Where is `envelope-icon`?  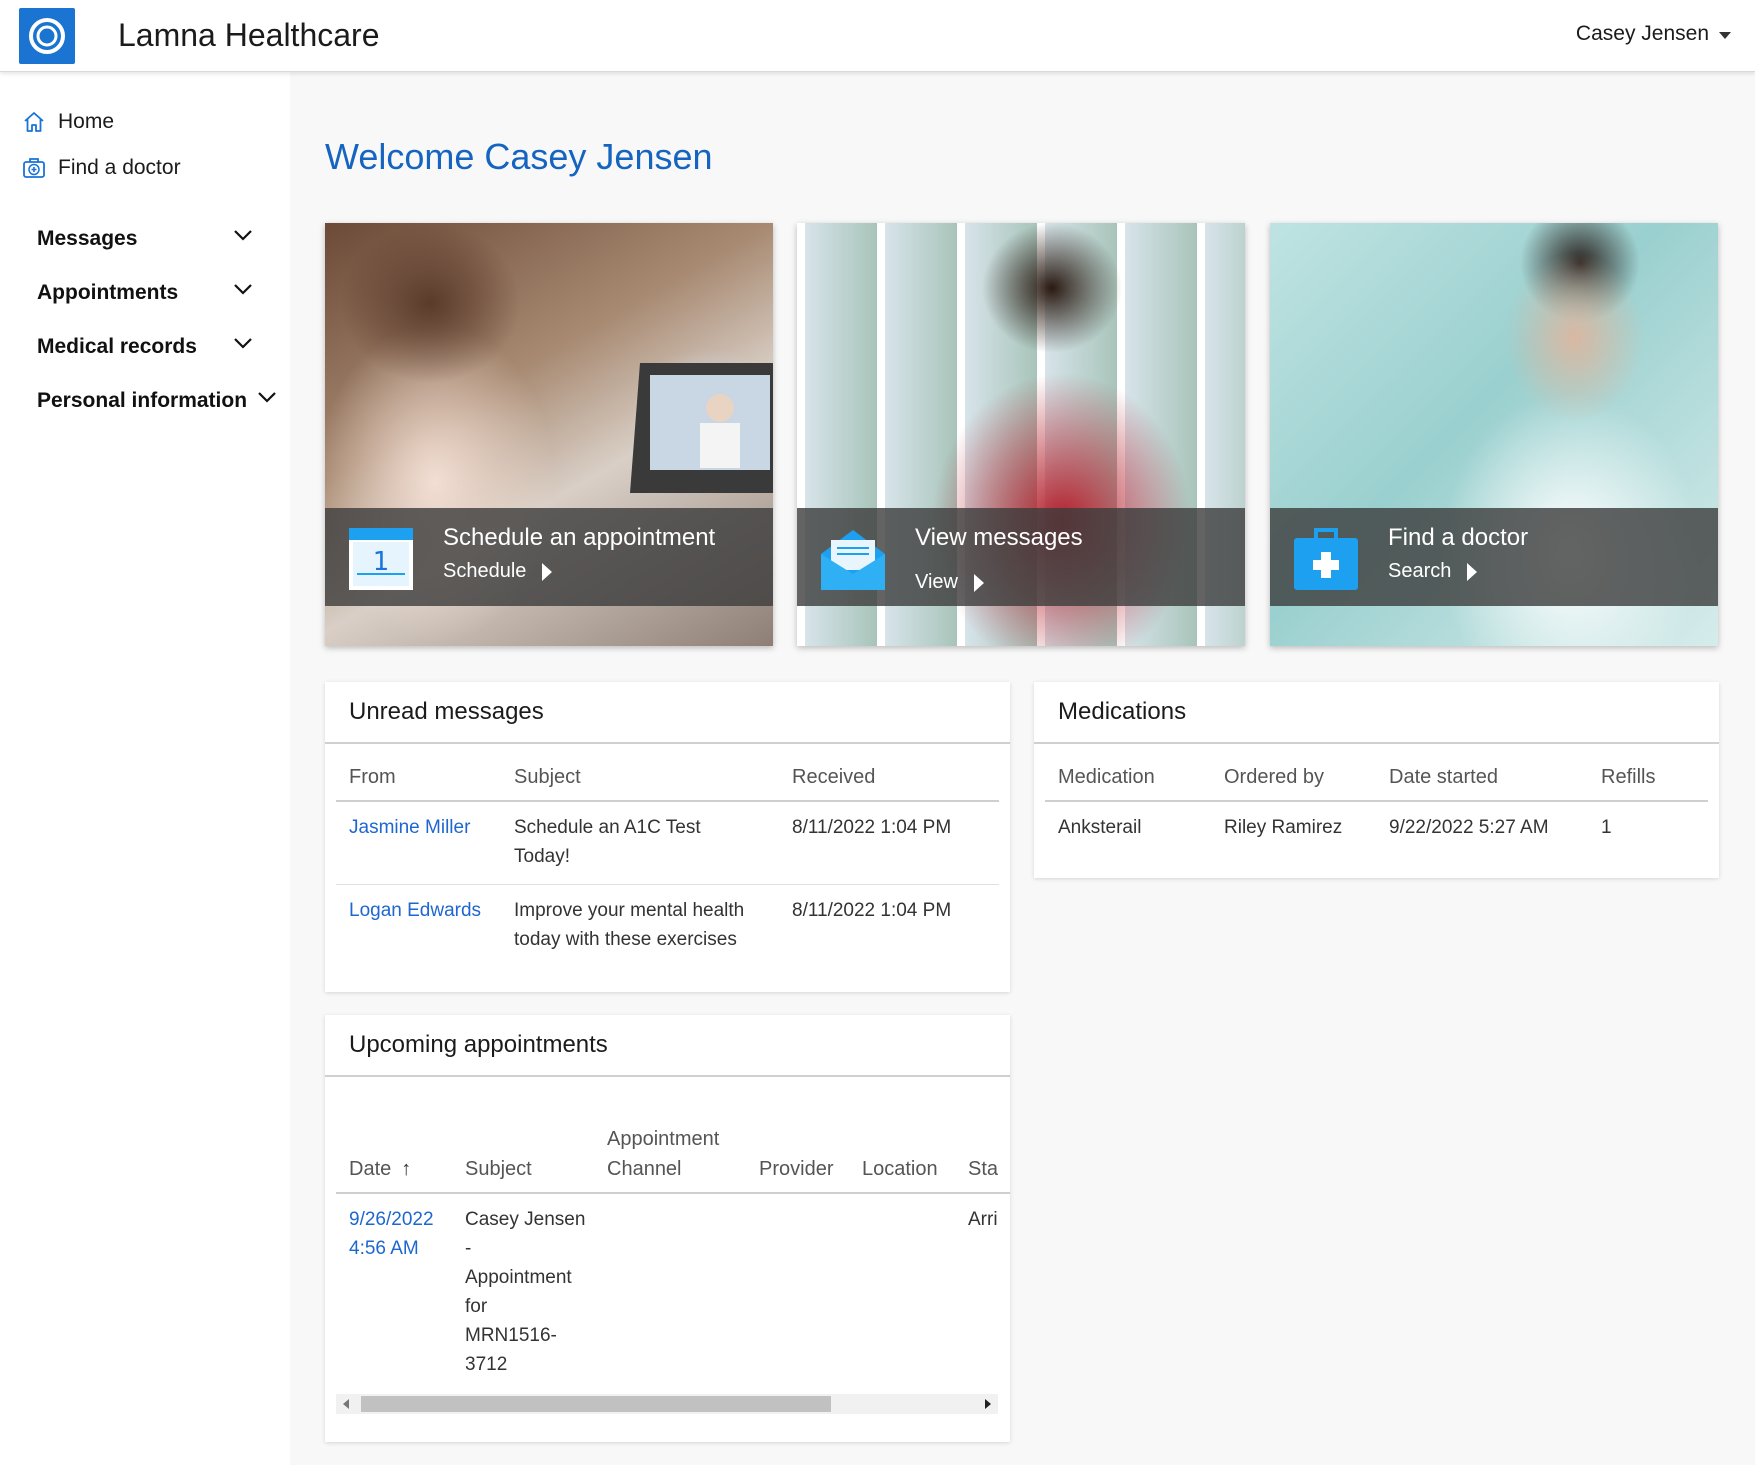
envelope-icon is located at coordinates (853, 560).